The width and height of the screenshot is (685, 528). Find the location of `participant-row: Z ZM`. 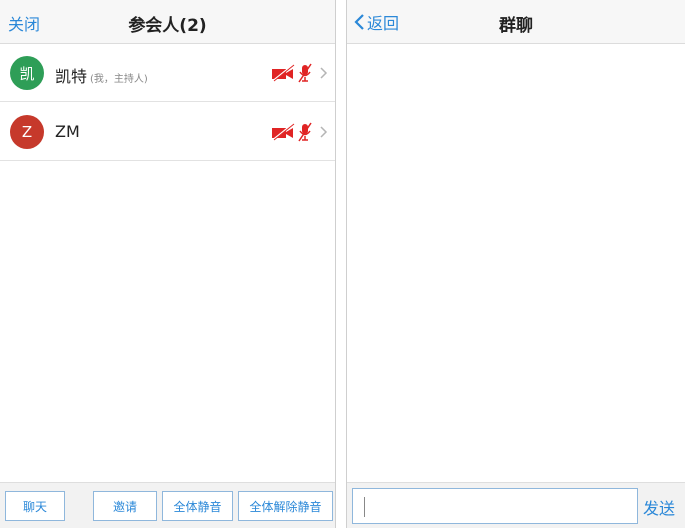

participant-row: Z ZM is located at coordinates (167, 132).